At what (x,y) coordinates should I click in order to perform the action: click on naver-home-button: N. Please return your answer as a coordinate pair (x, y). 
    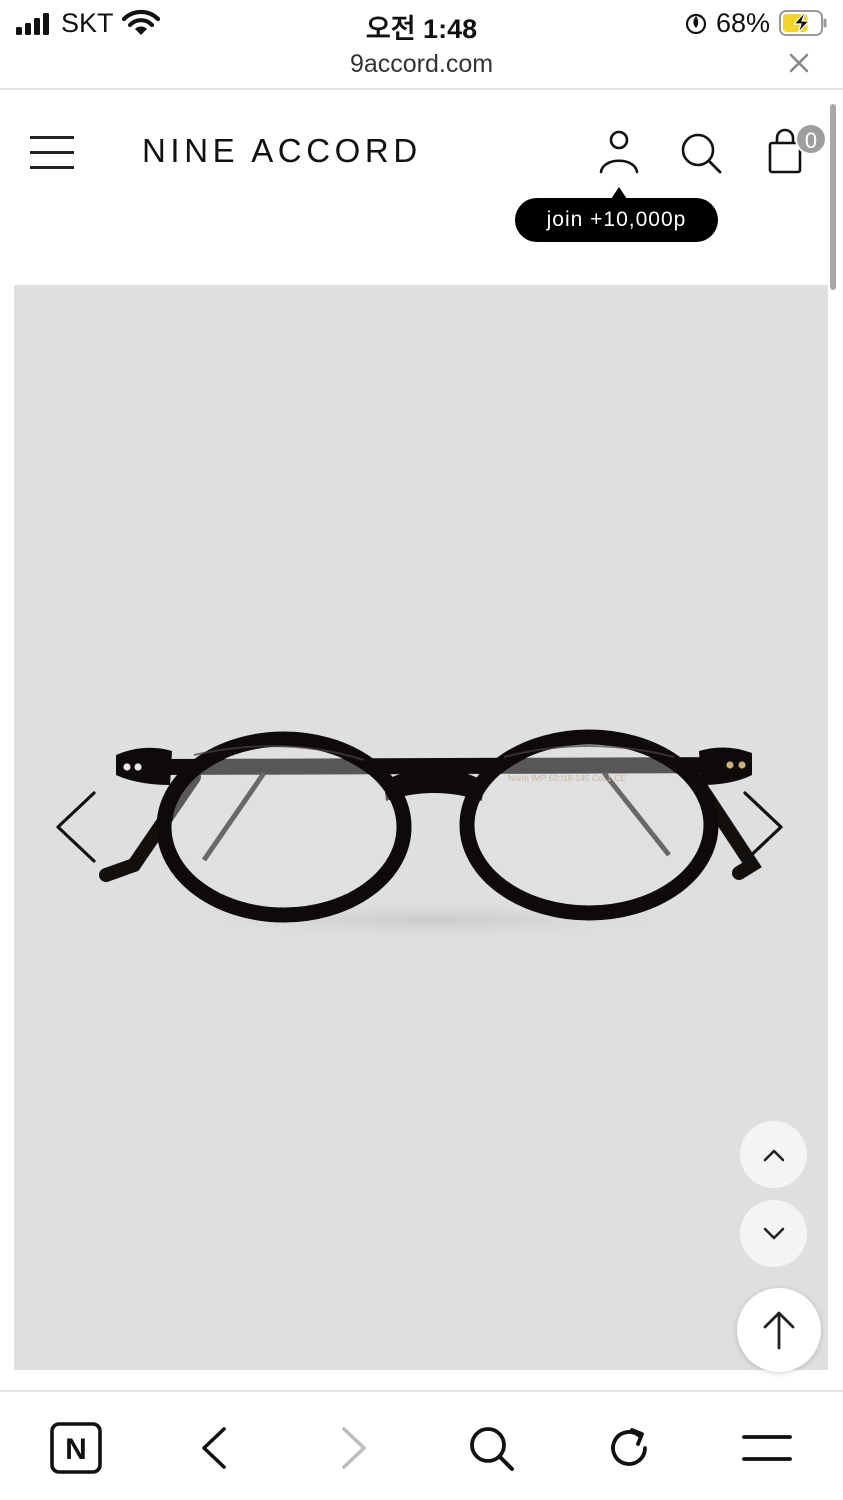
    Looking at the image, I should click on (76, 1448).